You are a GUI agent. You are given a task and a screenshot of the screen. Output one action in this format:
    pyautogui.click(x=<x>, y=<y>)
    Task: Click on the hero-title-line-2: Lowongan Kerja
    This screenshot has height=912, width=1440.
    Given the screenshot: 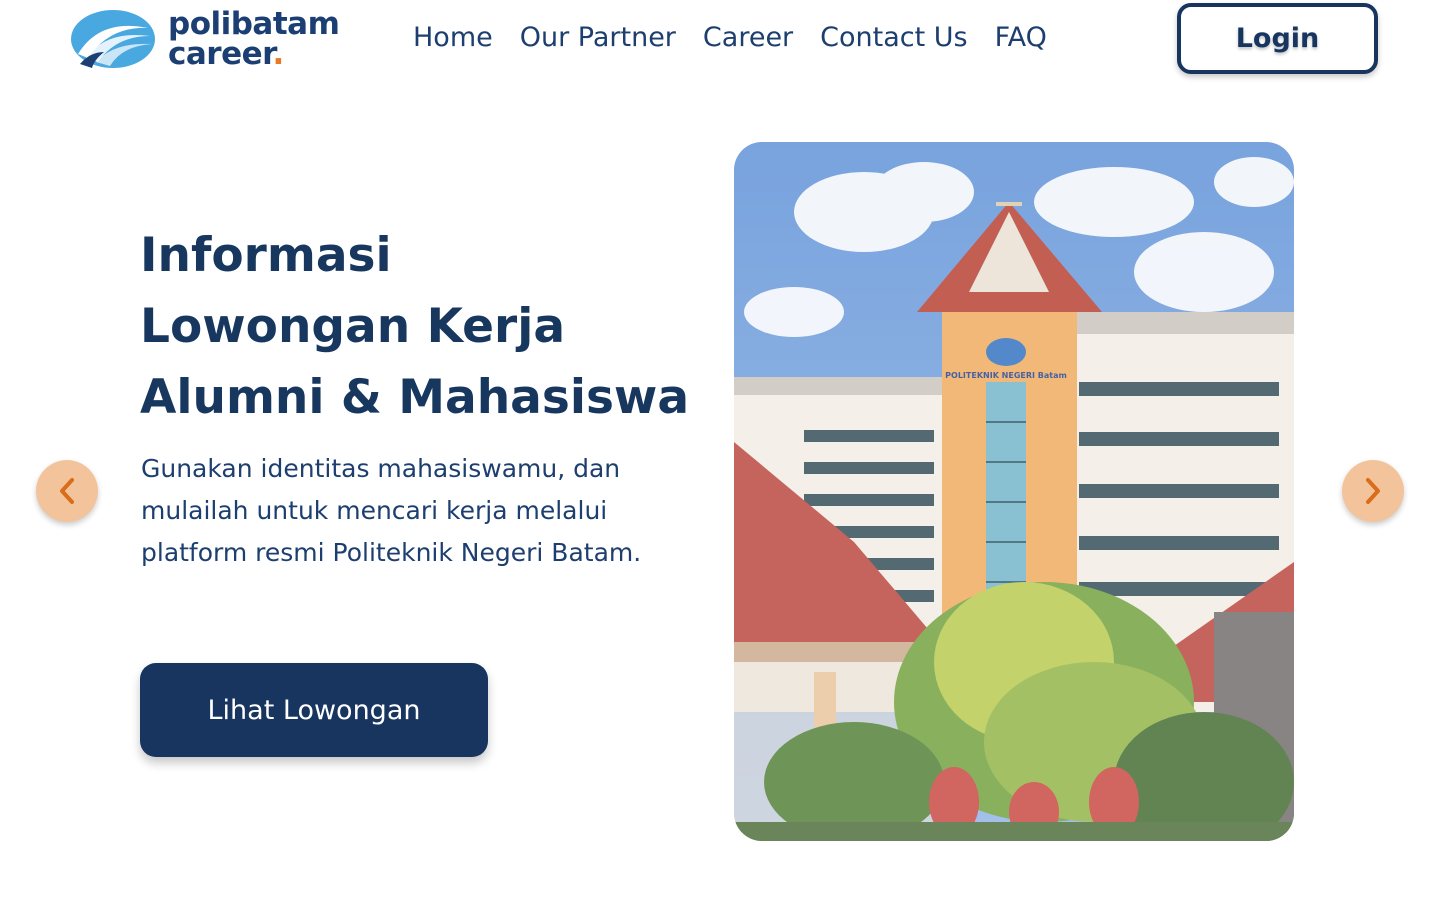 What is the action you would take?
    pyautogui.click(x=353, y=326)
    